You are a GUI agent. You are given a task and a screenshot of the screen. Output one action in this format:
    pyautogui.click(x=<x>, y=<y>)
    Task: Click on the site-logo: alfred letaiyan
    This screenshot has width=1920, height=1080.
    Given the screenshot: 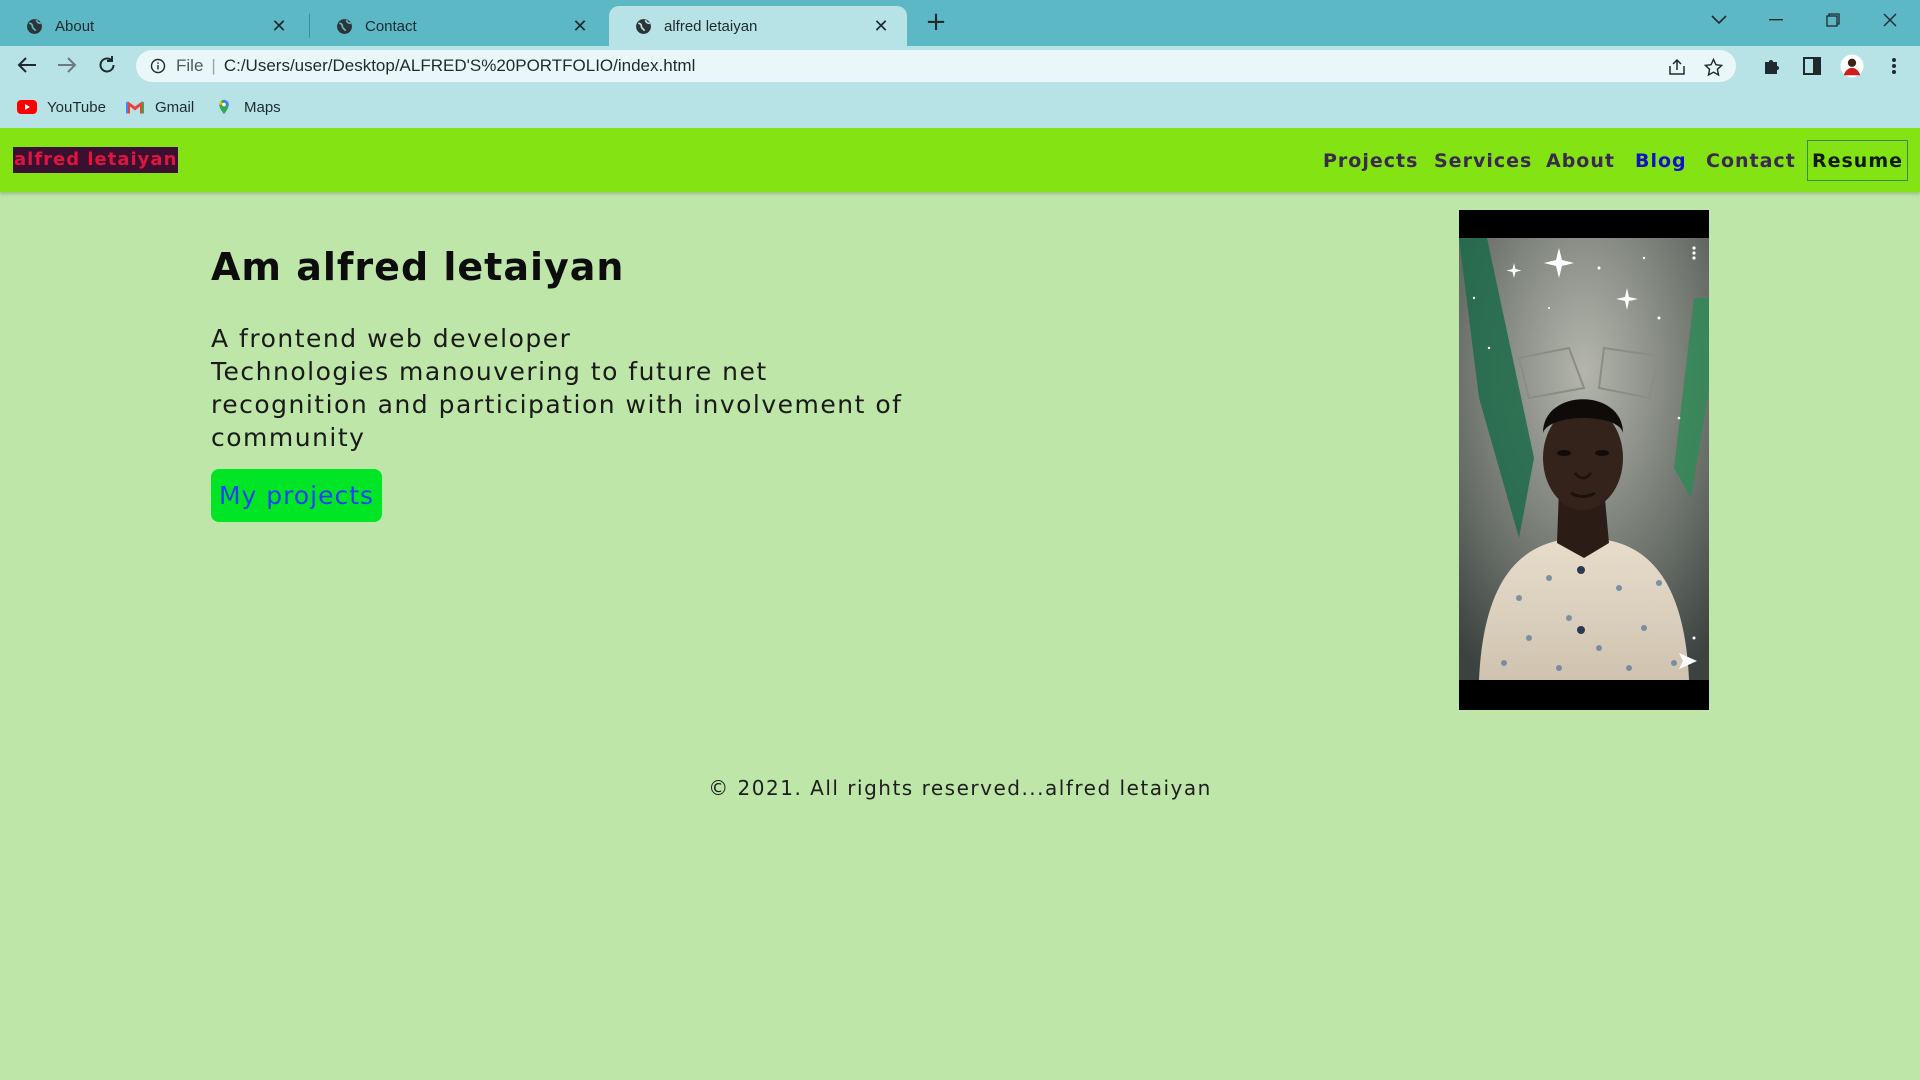 What is the action you would take?
    pyautogui.click(x=96, y=160)
    